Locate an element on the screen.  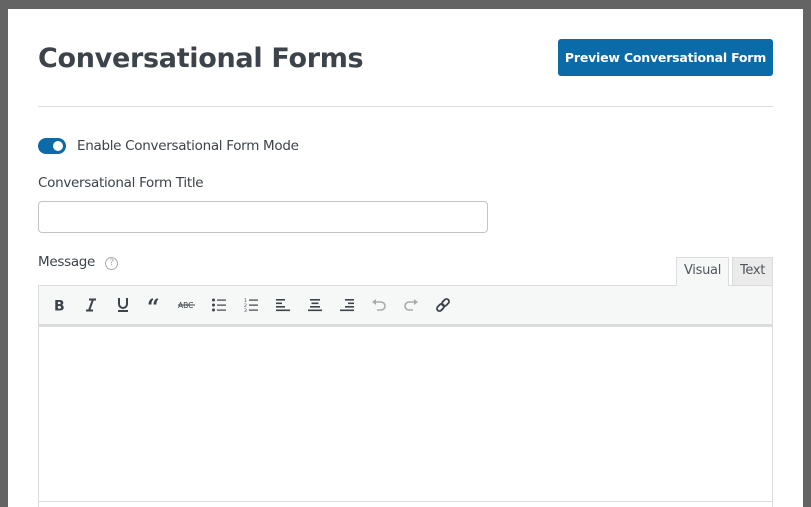
svg-text: 3 is located at coordinates (245, 310).